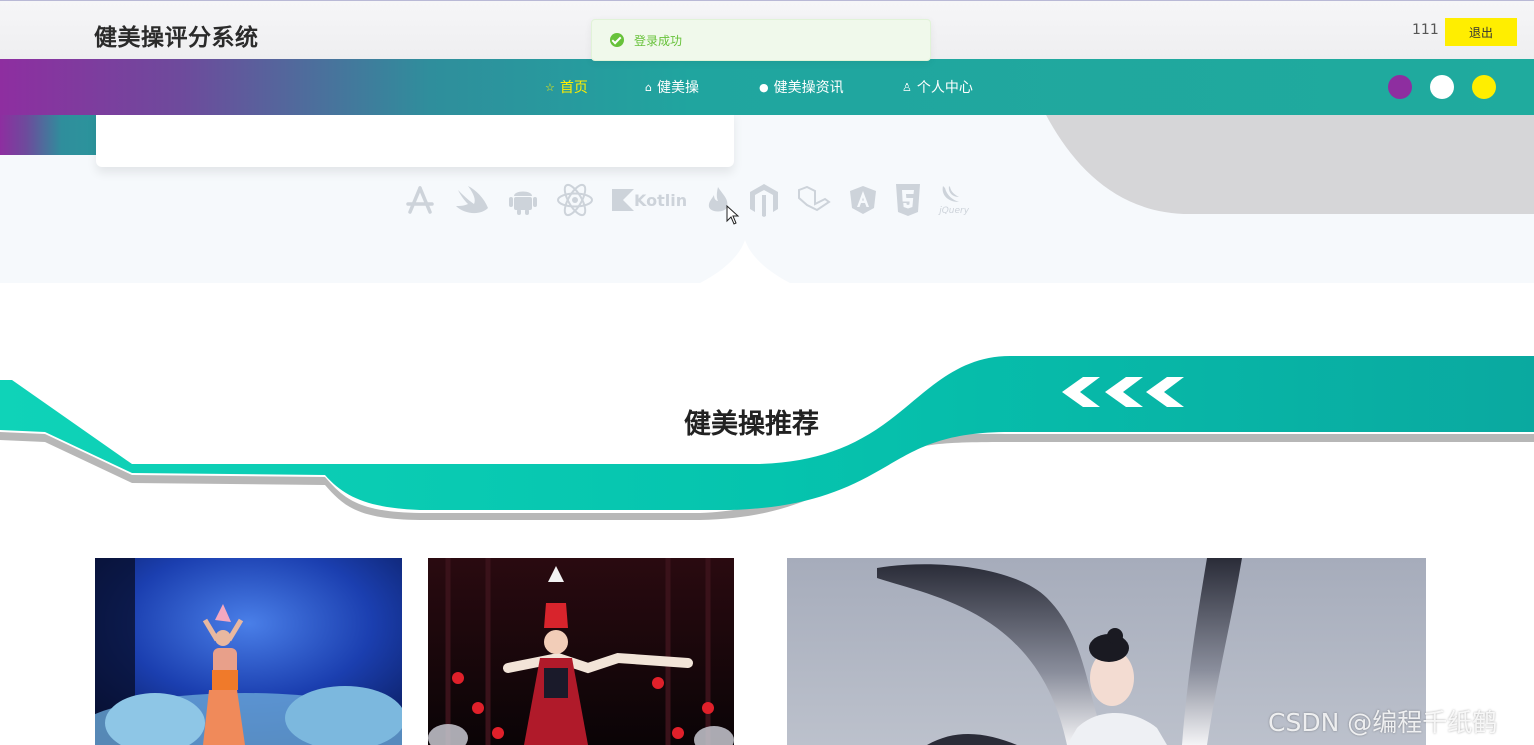 Image resolution: width=1534 pixels, height=745 pixels. I want to click on star-icon: ☆, so click(550, 87).